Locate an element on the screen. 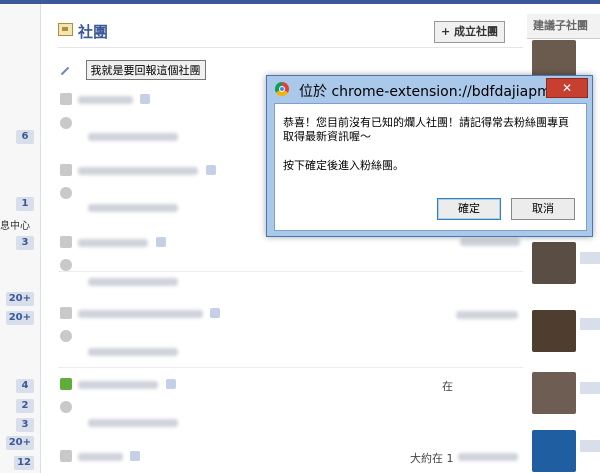 This screenshot has width=600, height=473. sidebar-item-label: 息中心 is located at coordinates (15, 224).